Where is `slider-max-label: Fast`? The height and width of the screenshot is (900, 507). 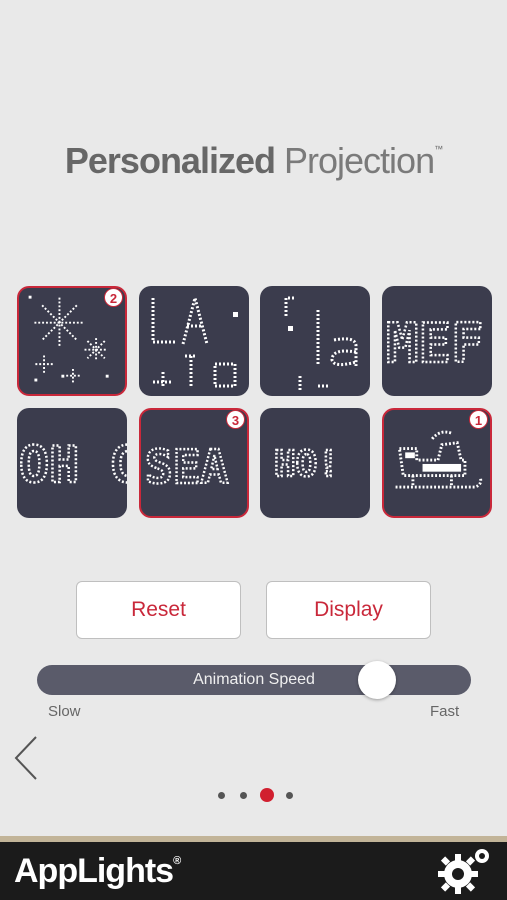
slider-max-label: Fast is located at coordinates (445, 711).